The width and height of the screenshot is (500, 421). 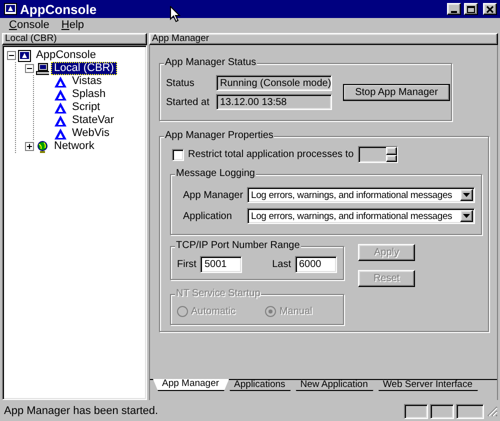 What do you see at coordinates (84, 68) in the screenshot?
I see `tree-item: Local (CBR)` at bounding box center [84, 68].